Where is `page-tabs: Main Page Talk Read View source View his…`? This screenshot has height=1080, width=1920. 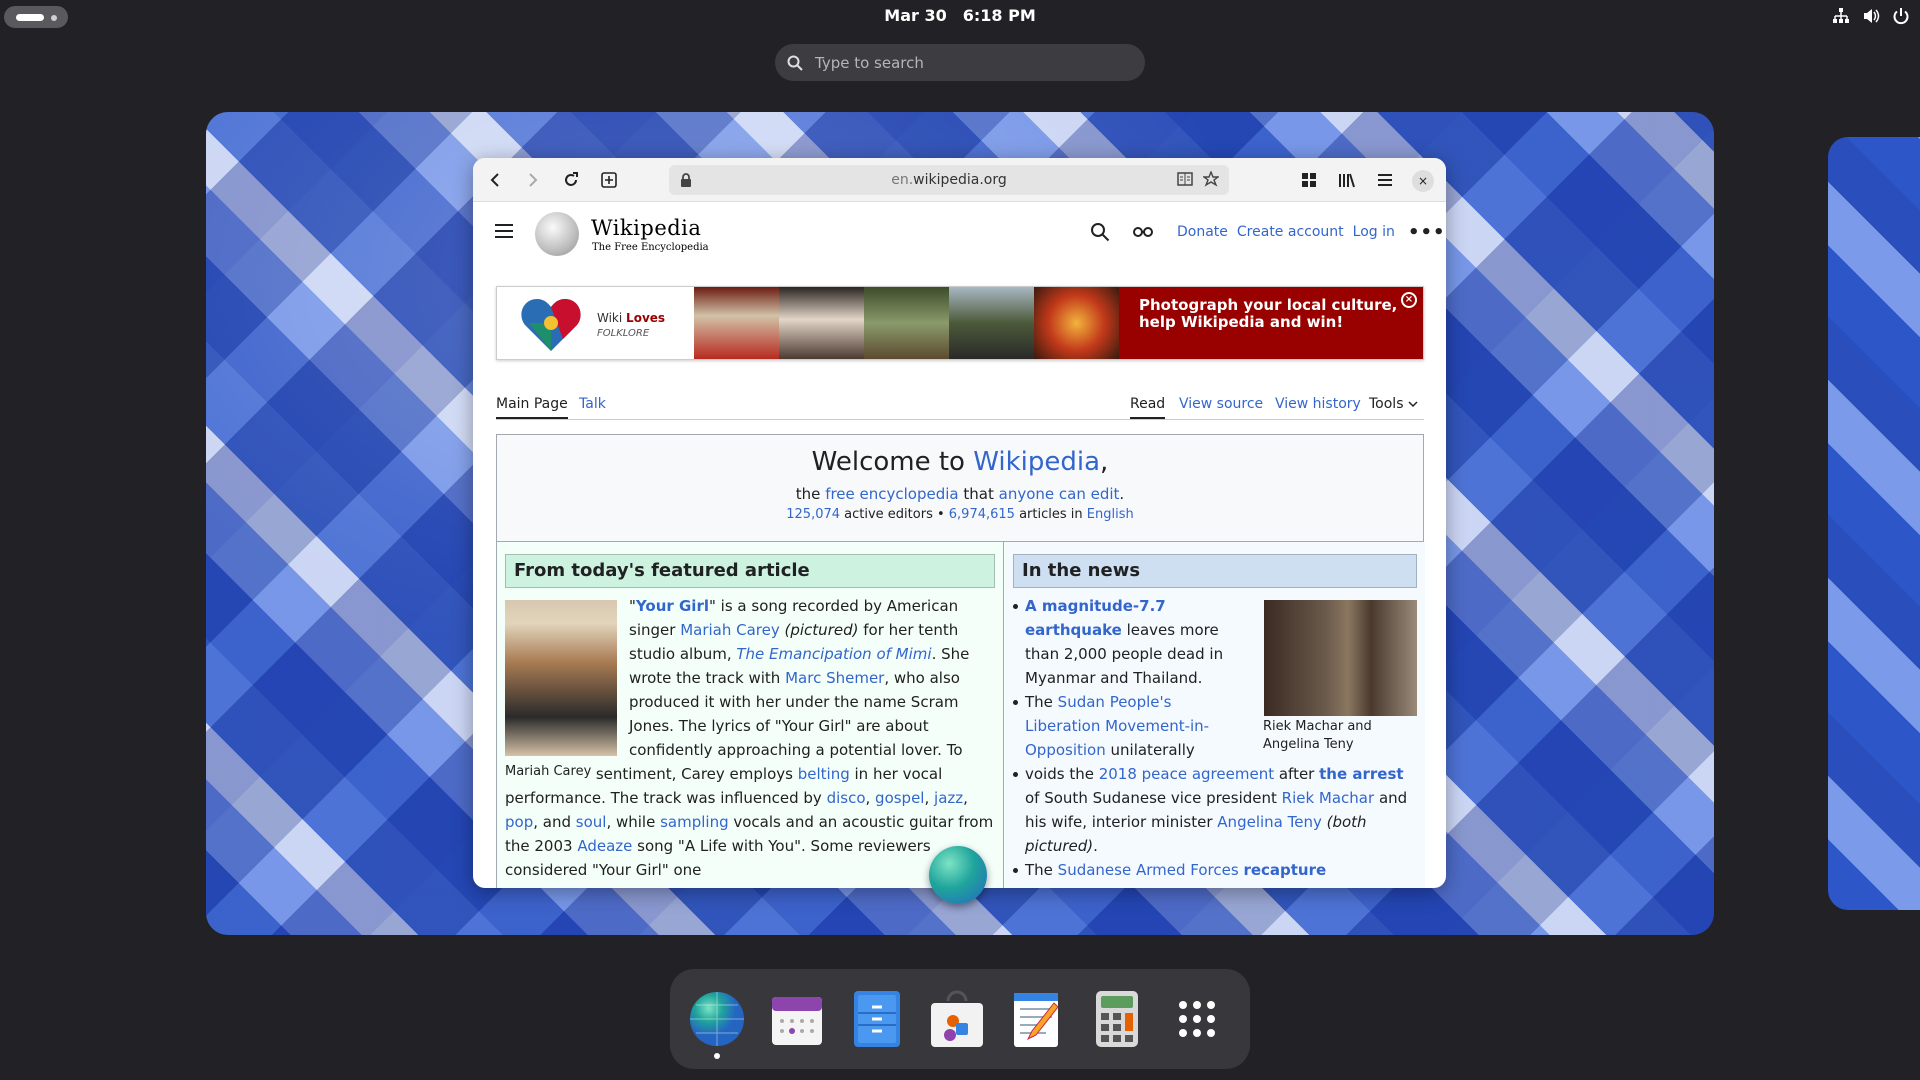
page-tabs: Main Page Talk Read View source View his… is located at coordinates (960, 407).